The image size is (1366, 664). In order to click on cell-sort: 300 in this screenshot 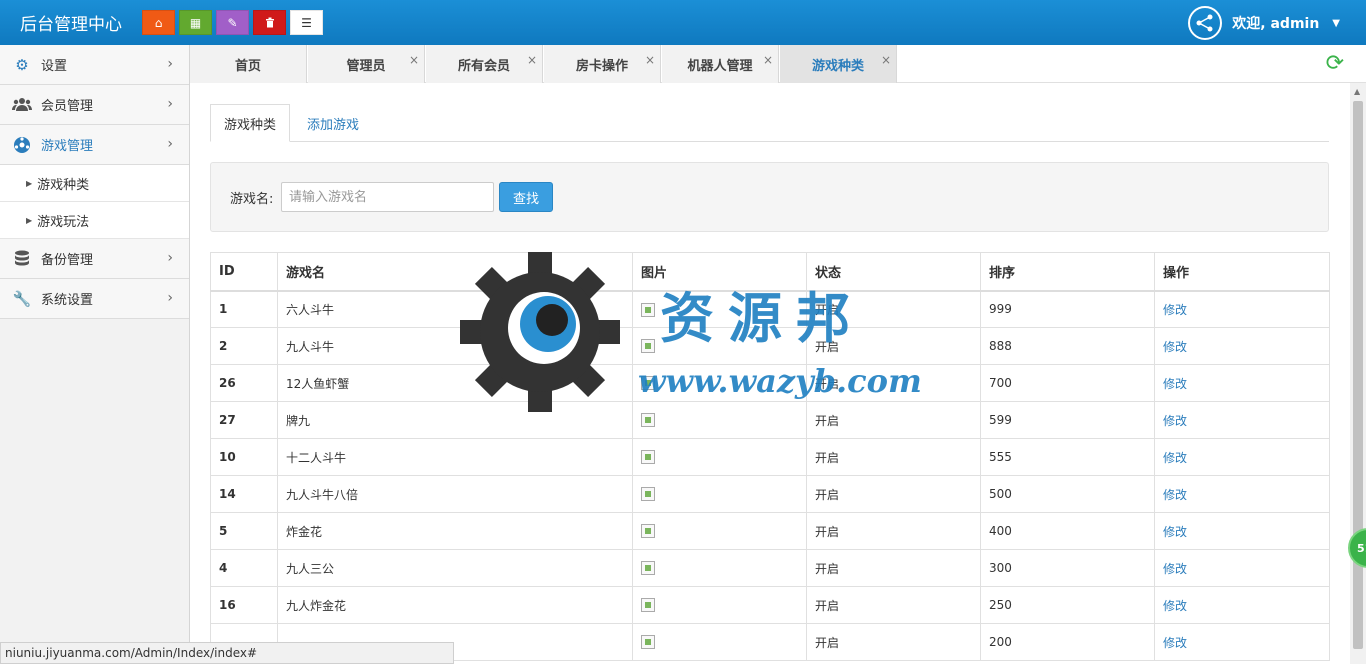, I will do `click(1067, 568)`.